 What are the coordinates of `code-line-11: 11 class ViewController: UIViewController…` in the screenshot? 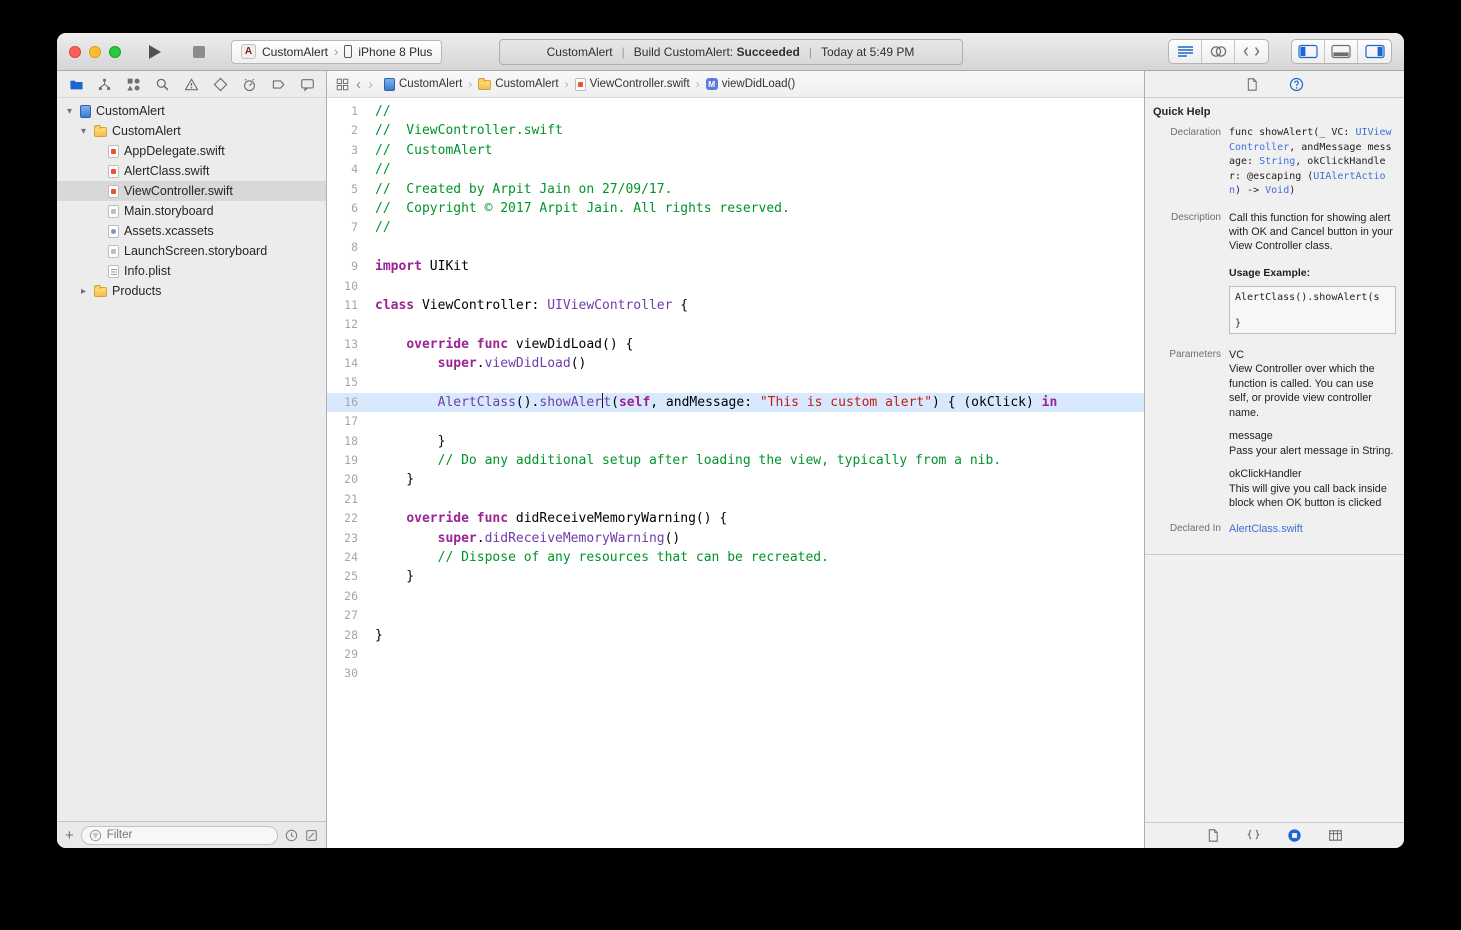 It's located at (735, 305).